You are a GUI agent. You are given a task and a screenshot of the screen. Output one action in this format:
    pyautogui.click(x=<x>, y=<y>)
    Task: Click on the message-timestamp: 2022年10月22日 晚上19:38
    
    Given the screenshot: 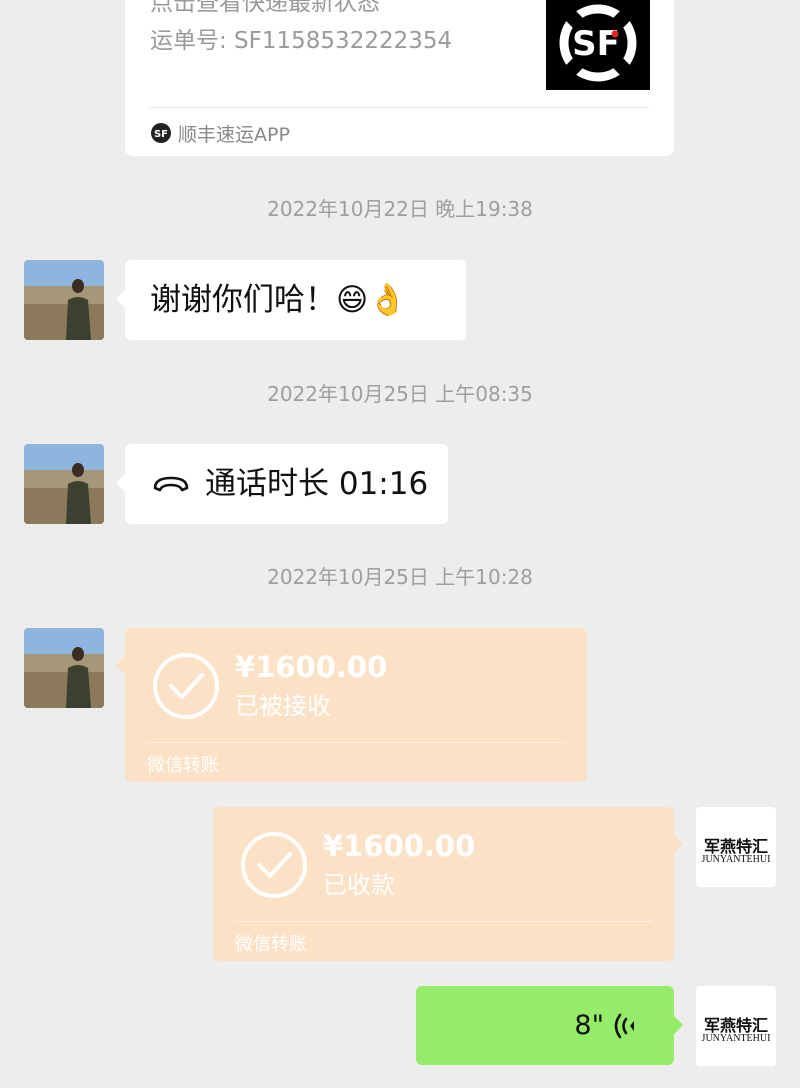 What is the action you would take?
    pyautogui.click(x=400, y=209)
    